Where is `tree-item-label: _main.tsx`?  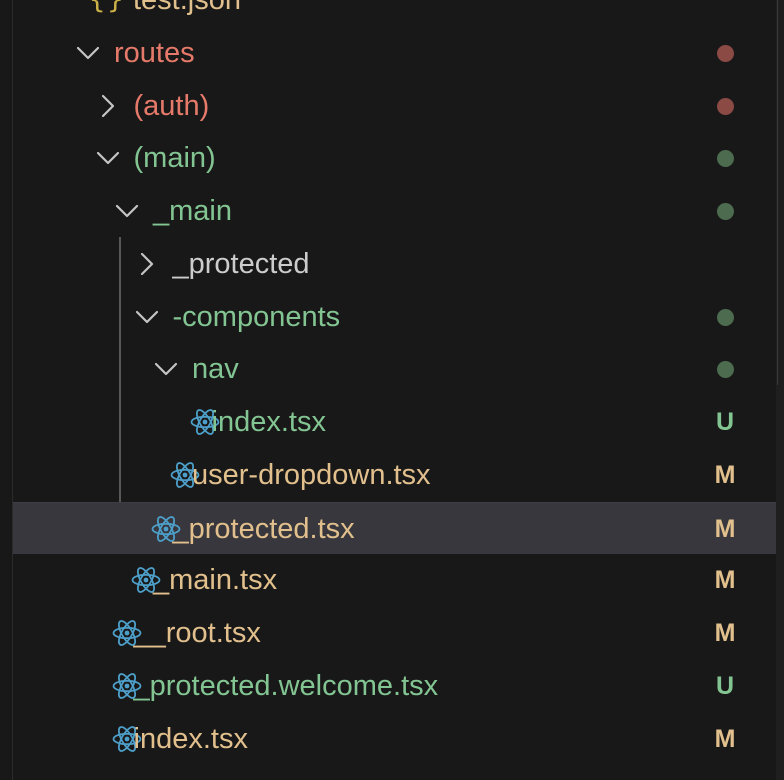
tree-item-label: _main.tsx is located at coordinates (215, 580).